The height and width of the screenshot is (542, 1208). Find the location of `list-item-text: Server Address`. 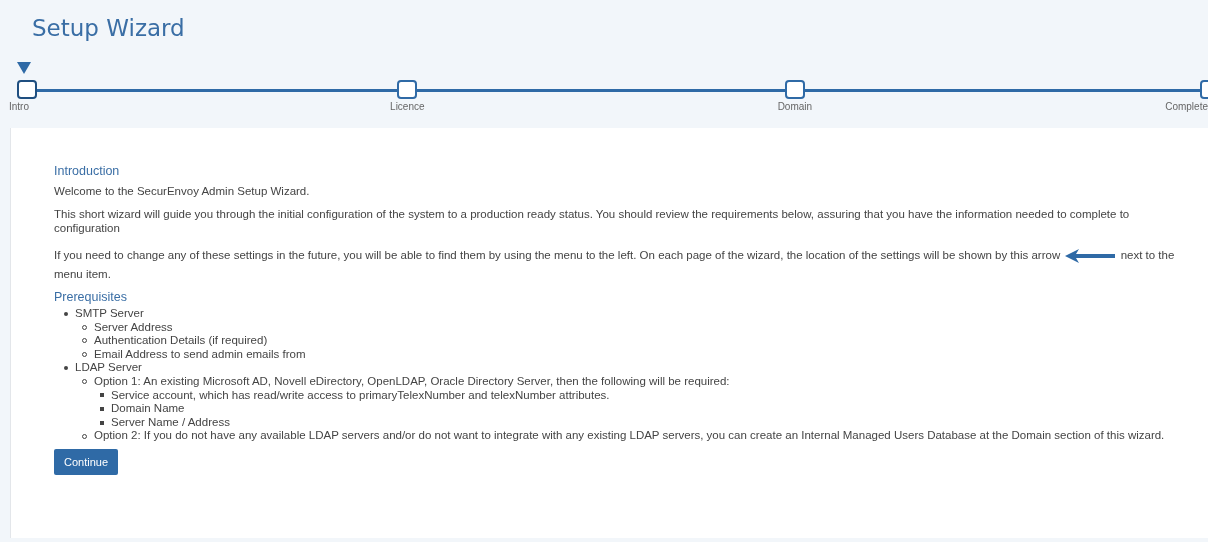

list-item-text: Server Address is located at coordinates (133, 327).